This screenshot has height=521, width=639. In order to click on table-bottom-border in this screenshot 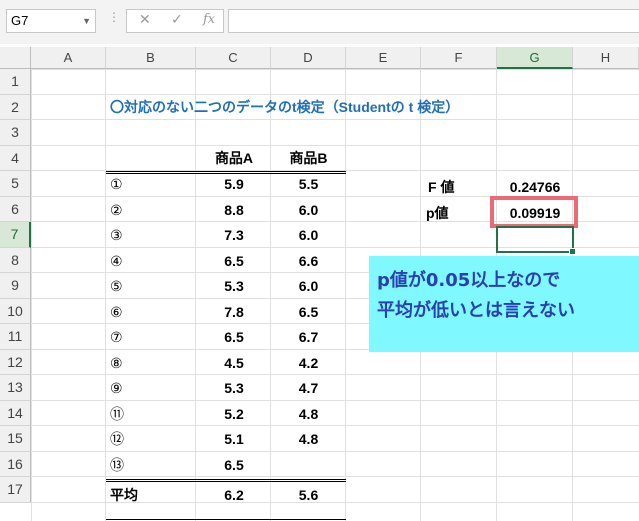, I will do `click(226, 519)`.